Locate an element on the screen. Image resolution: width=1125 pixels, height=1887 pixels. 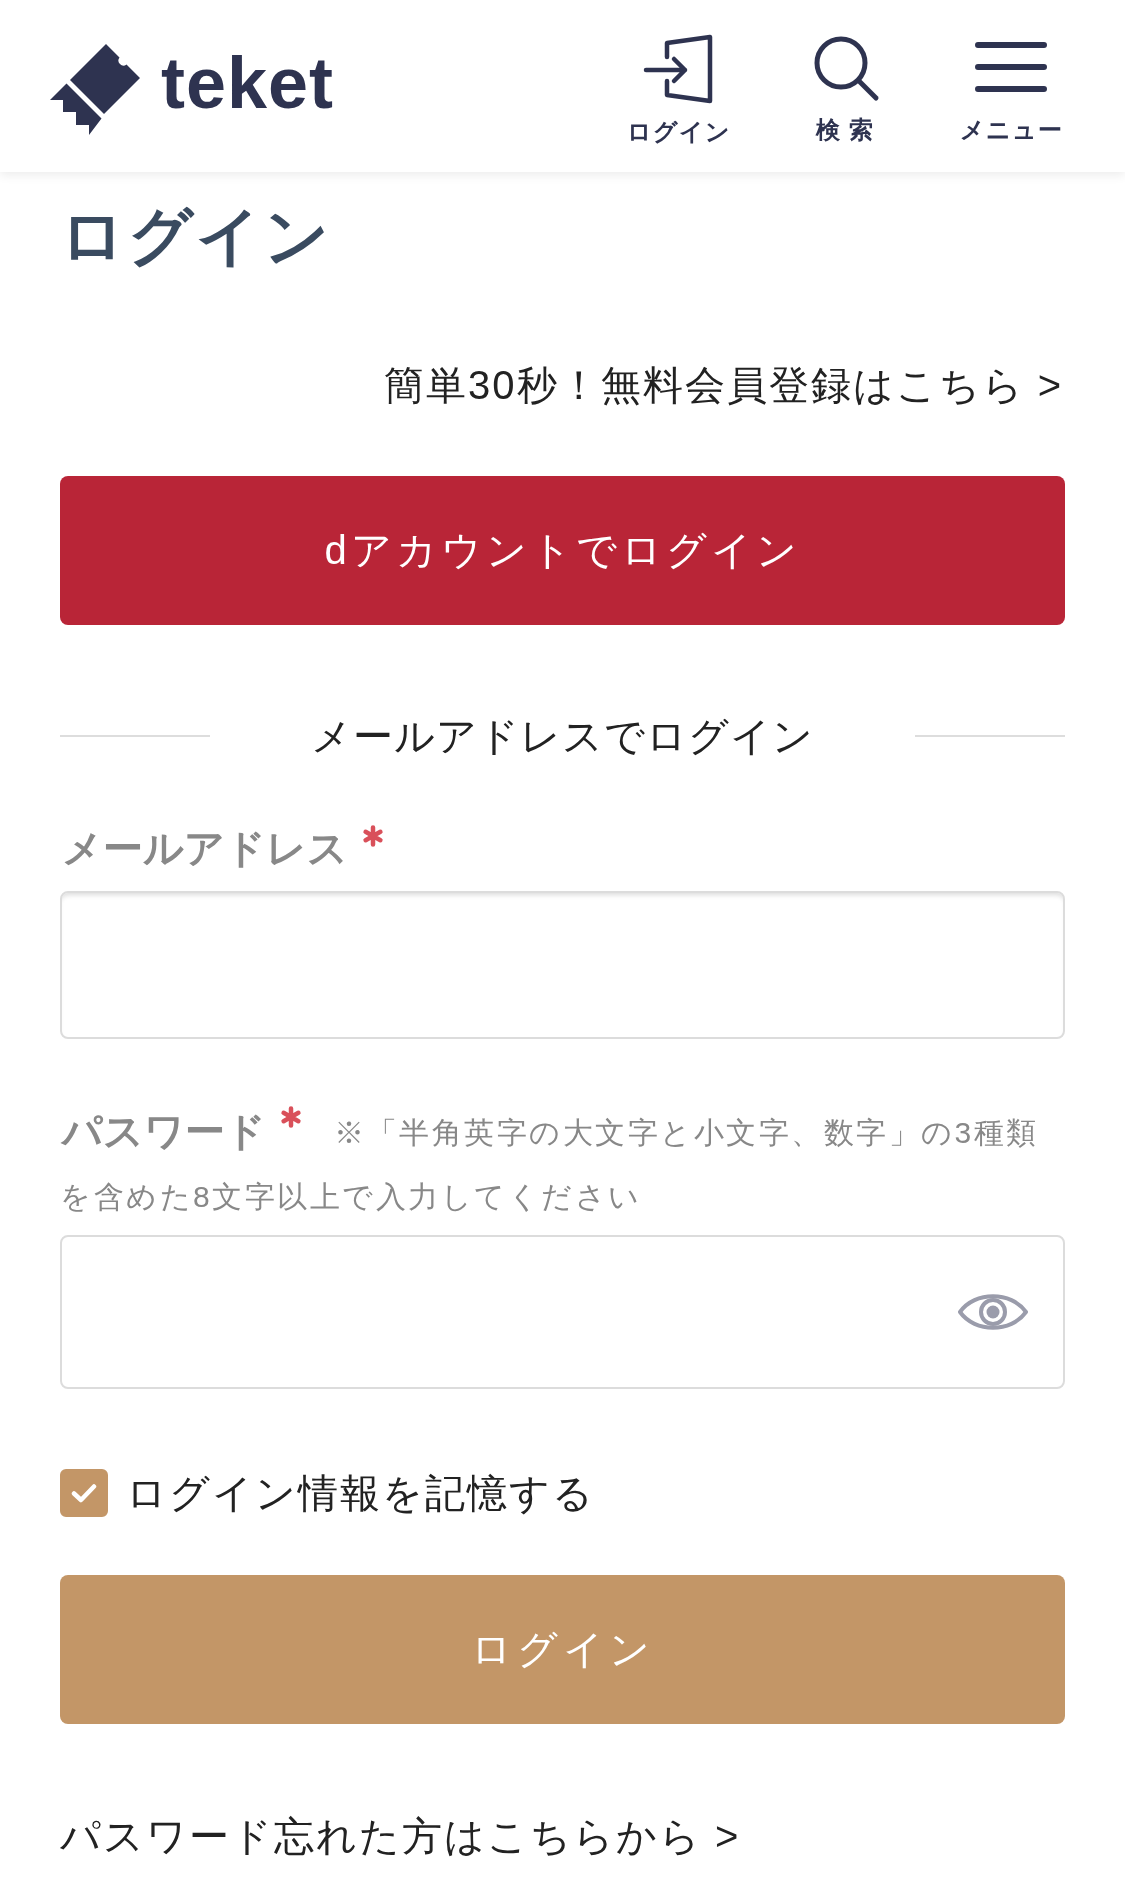
password-input is located at coordinates (562, 1312).